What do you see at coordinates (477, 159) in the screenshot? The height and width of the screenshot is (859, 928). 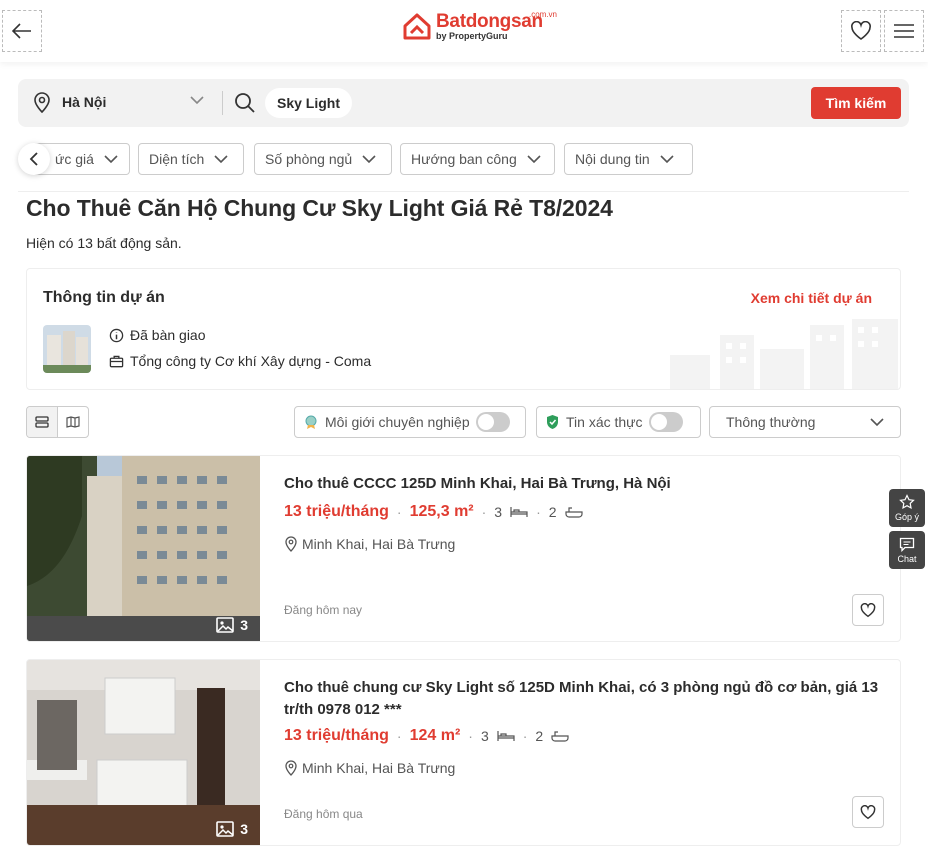 I see `filter-balcony: Hướng ban công` at bounding box center [477, 159].